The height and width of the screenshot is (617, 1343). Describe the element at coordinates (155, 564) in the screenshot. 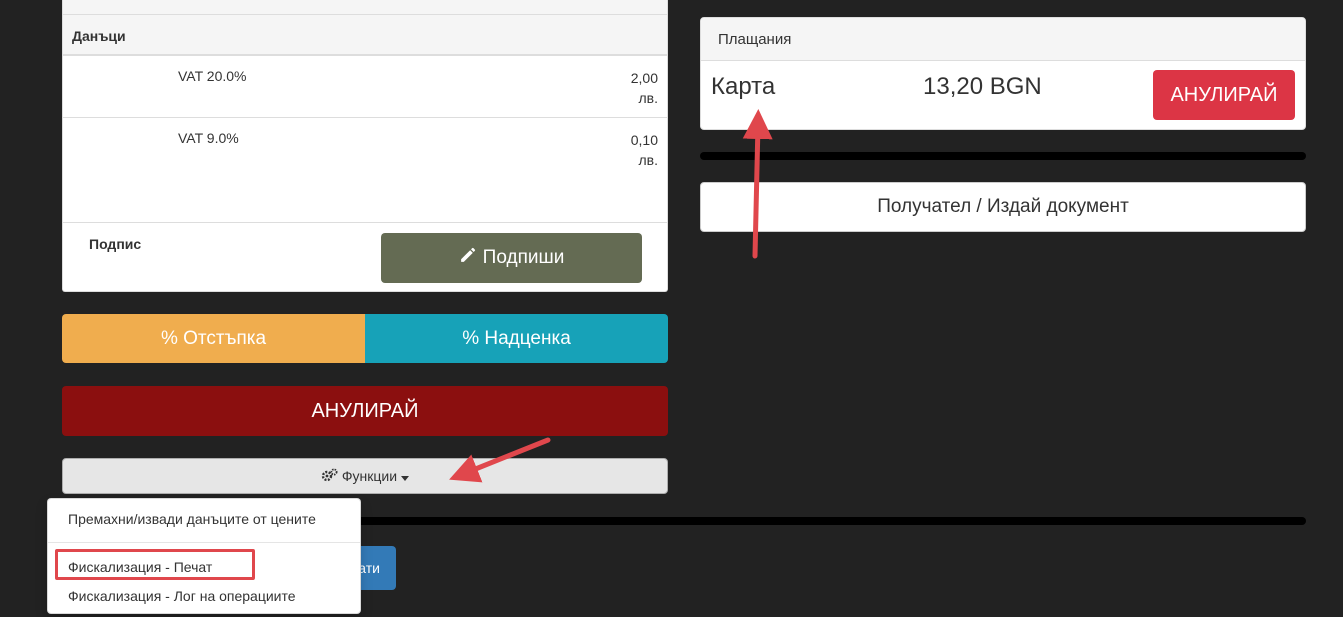

I see `highlight-box` at that location.